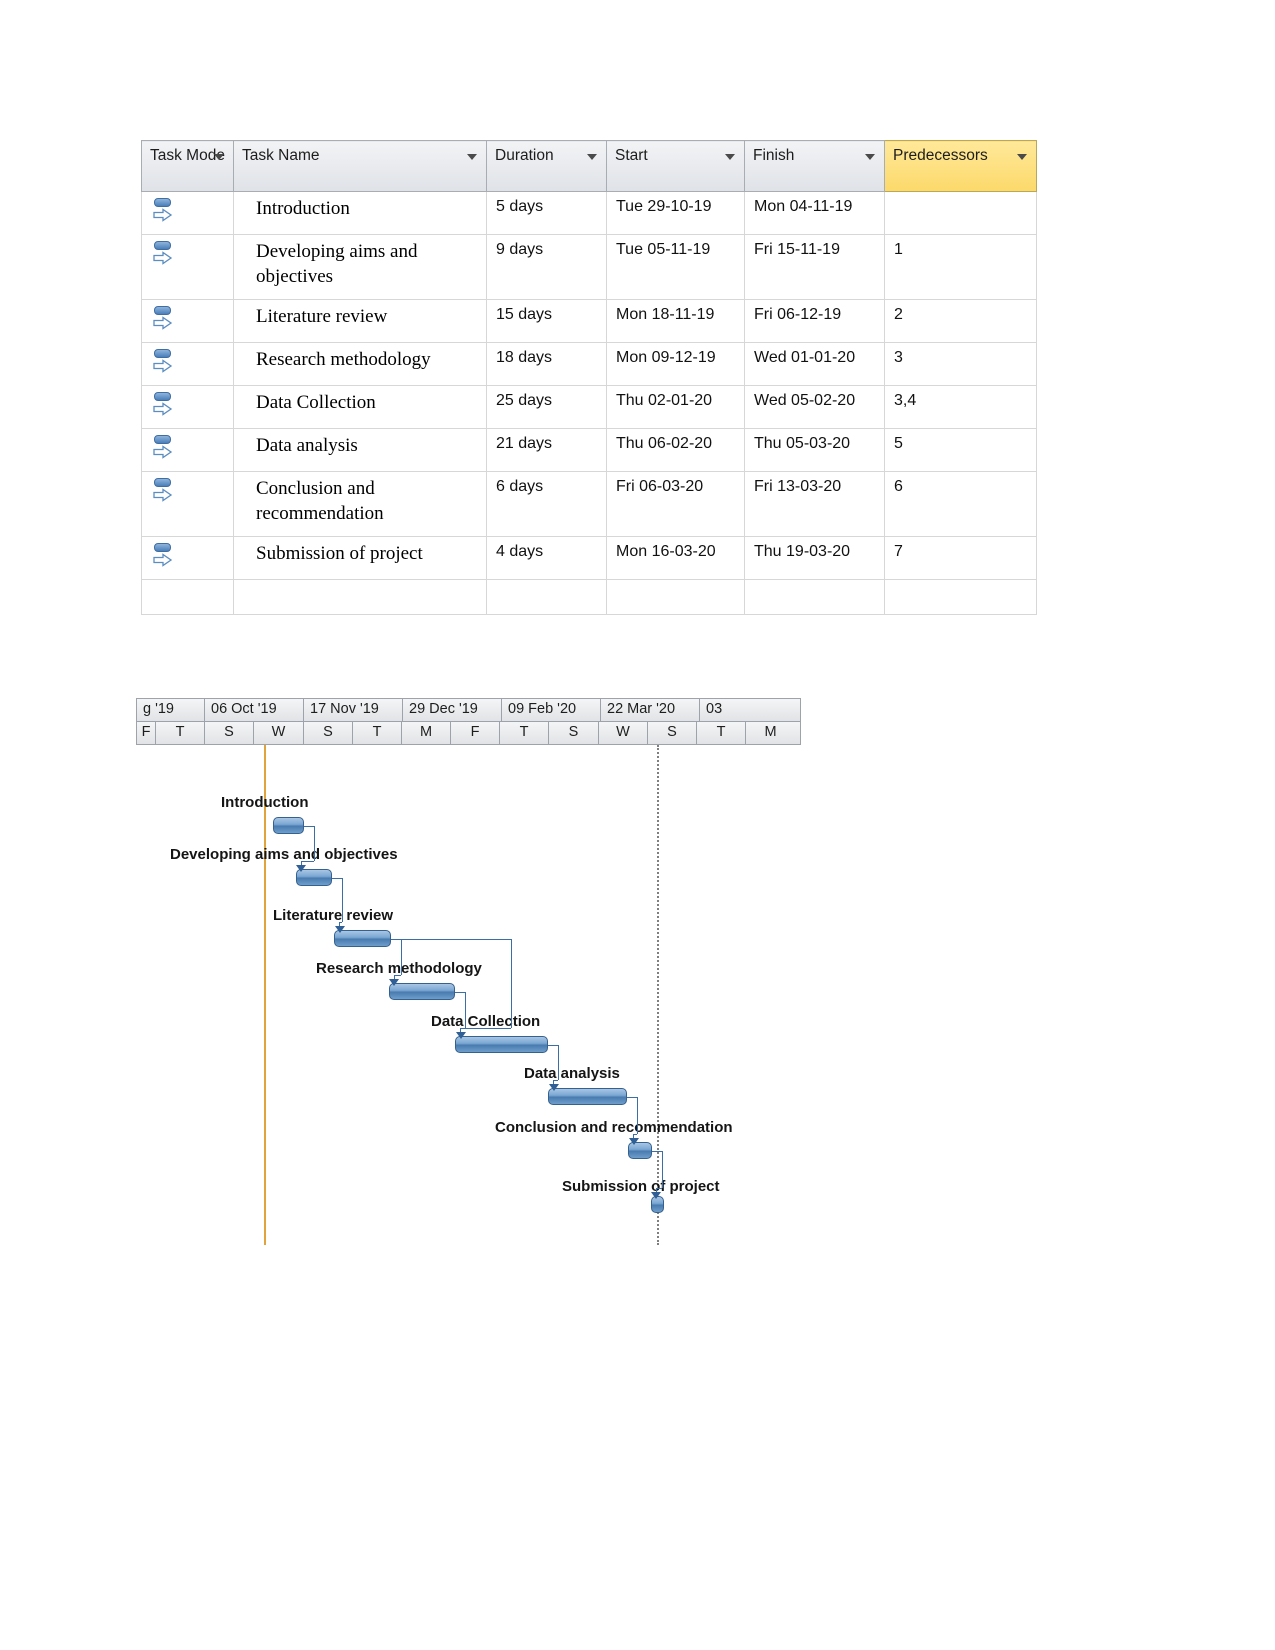 This screenshot has width=1275, height=1650. Describe the element at coordinates (960, 407) in the screenshot. I see `cell-predecessors: 3,4` at that location.